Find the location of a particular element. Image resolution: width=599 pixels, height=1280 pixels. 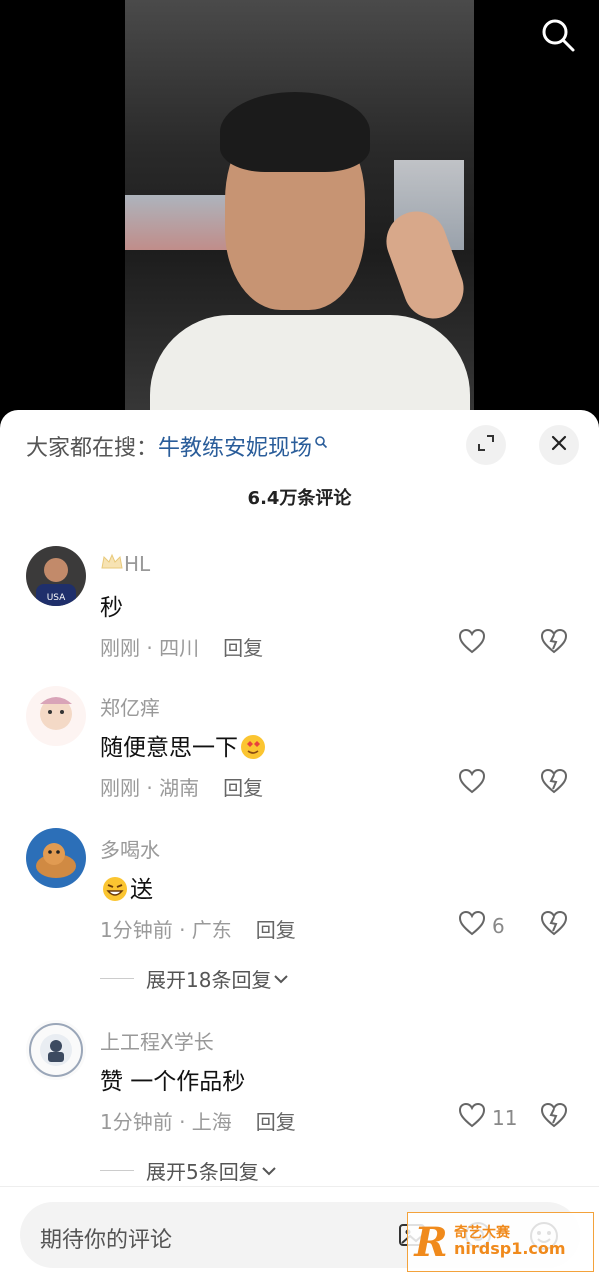

search-suggestion: 大家都在搜：牛教练安妮现场 is located at coordinates (177, 446).